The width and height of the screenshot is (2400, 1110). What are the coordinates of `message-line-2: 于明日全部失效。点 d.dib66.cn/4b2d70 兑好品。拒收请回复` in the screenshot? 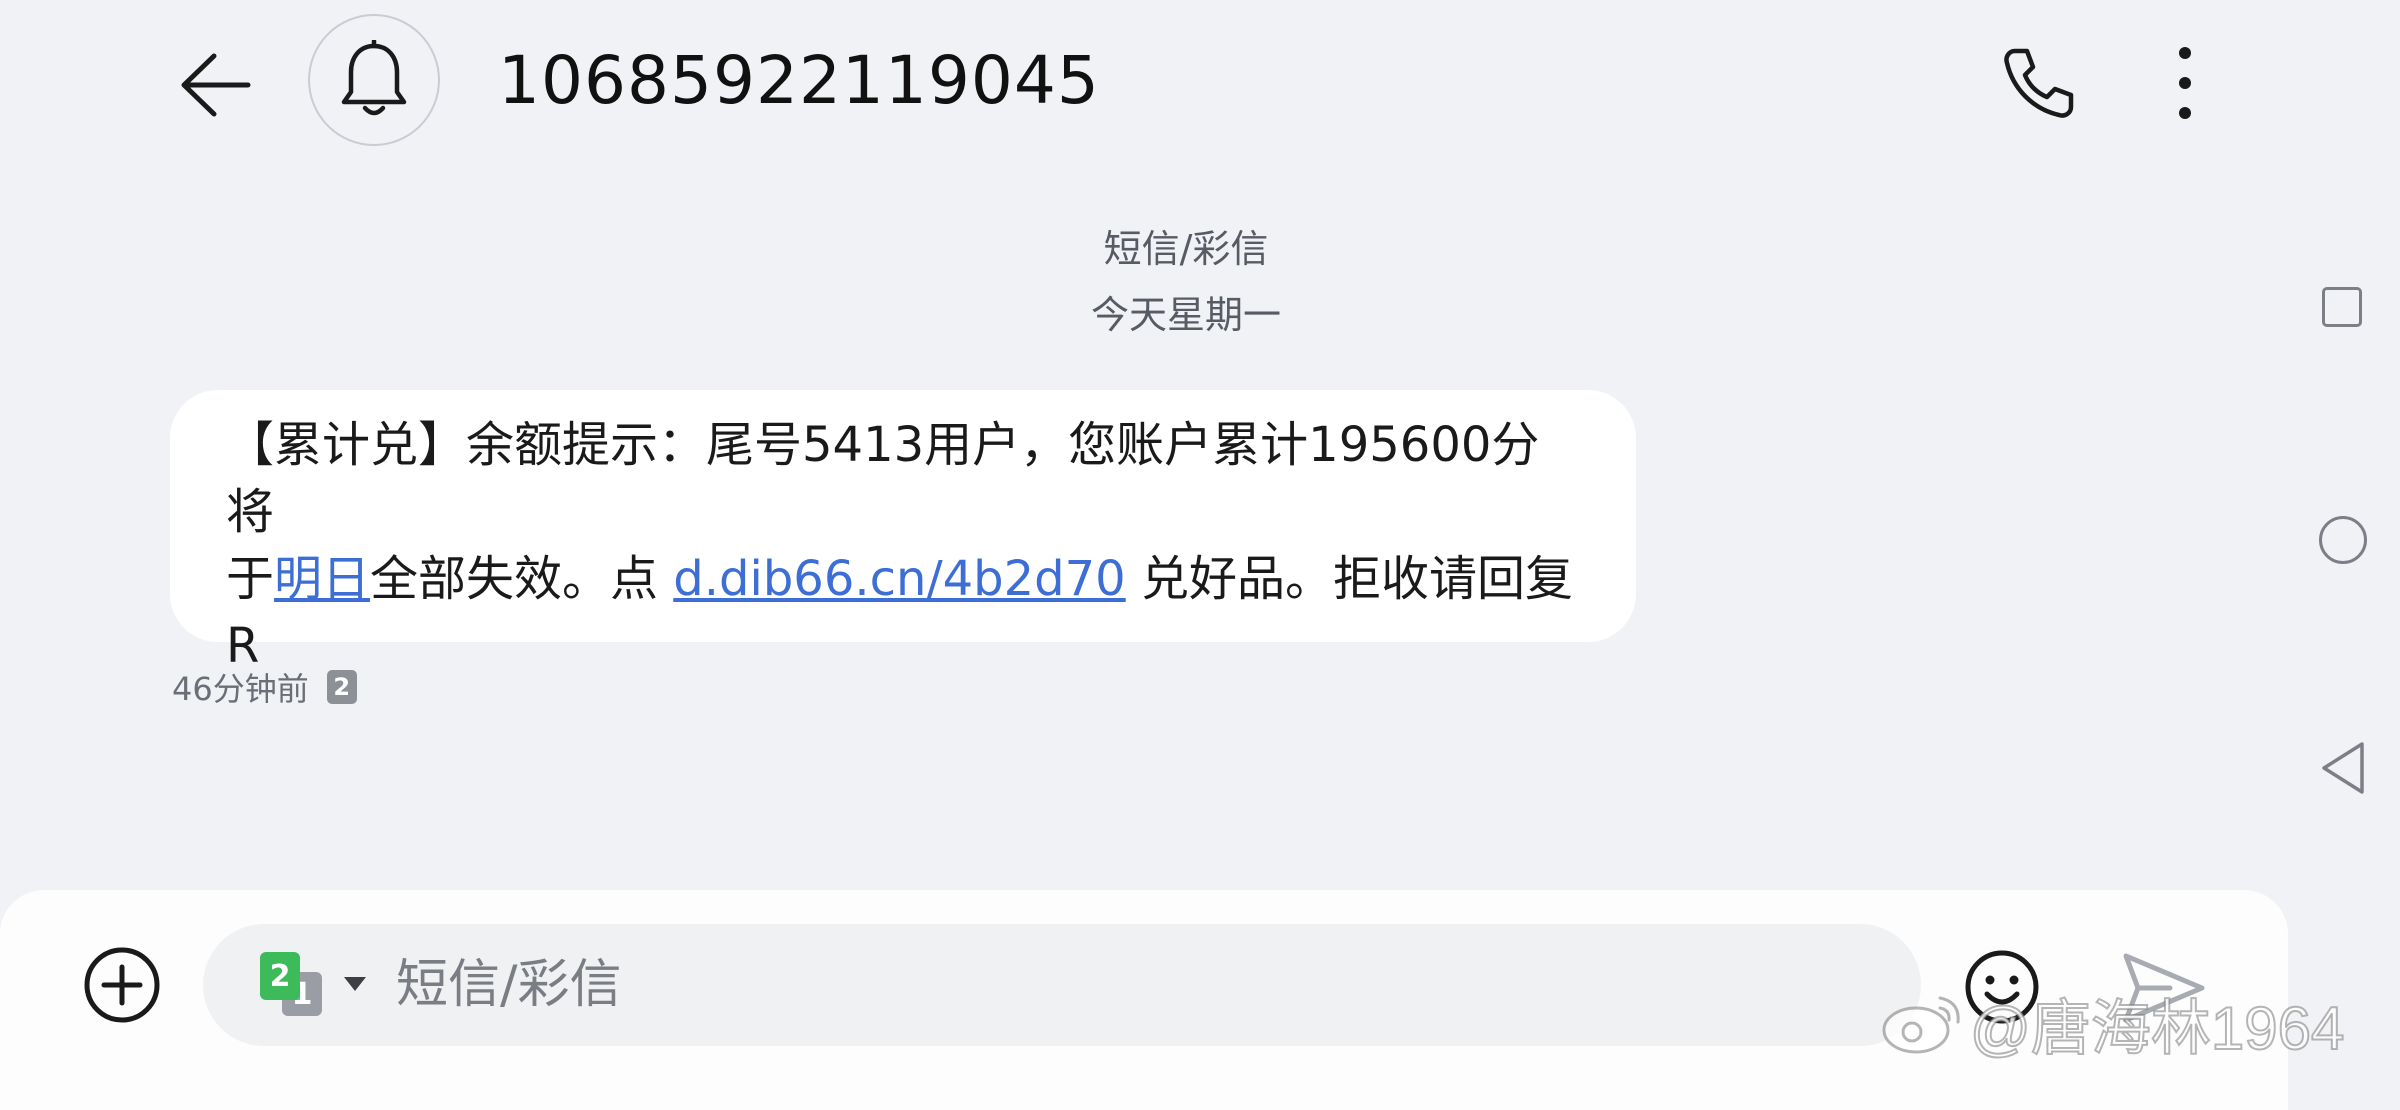 It's located at (903, 579).